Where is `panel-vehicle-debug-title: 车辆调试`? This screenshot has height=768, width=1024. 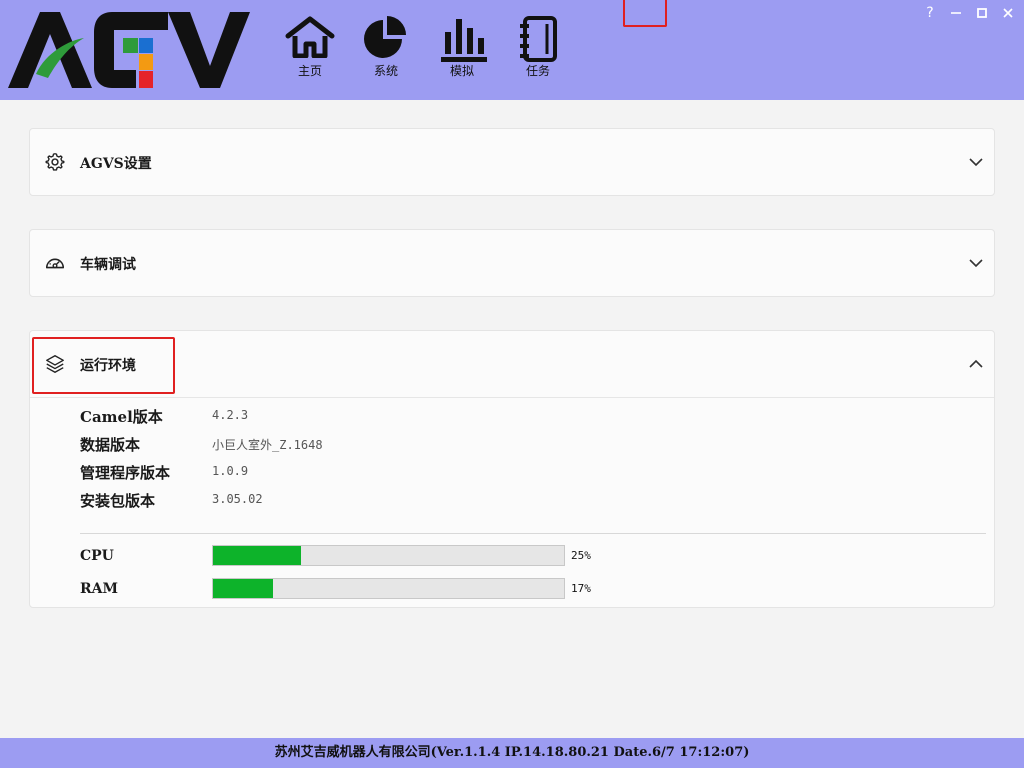
panel-vehicle-debug-title: 车辆调试 is located at coordinates (108, 265).